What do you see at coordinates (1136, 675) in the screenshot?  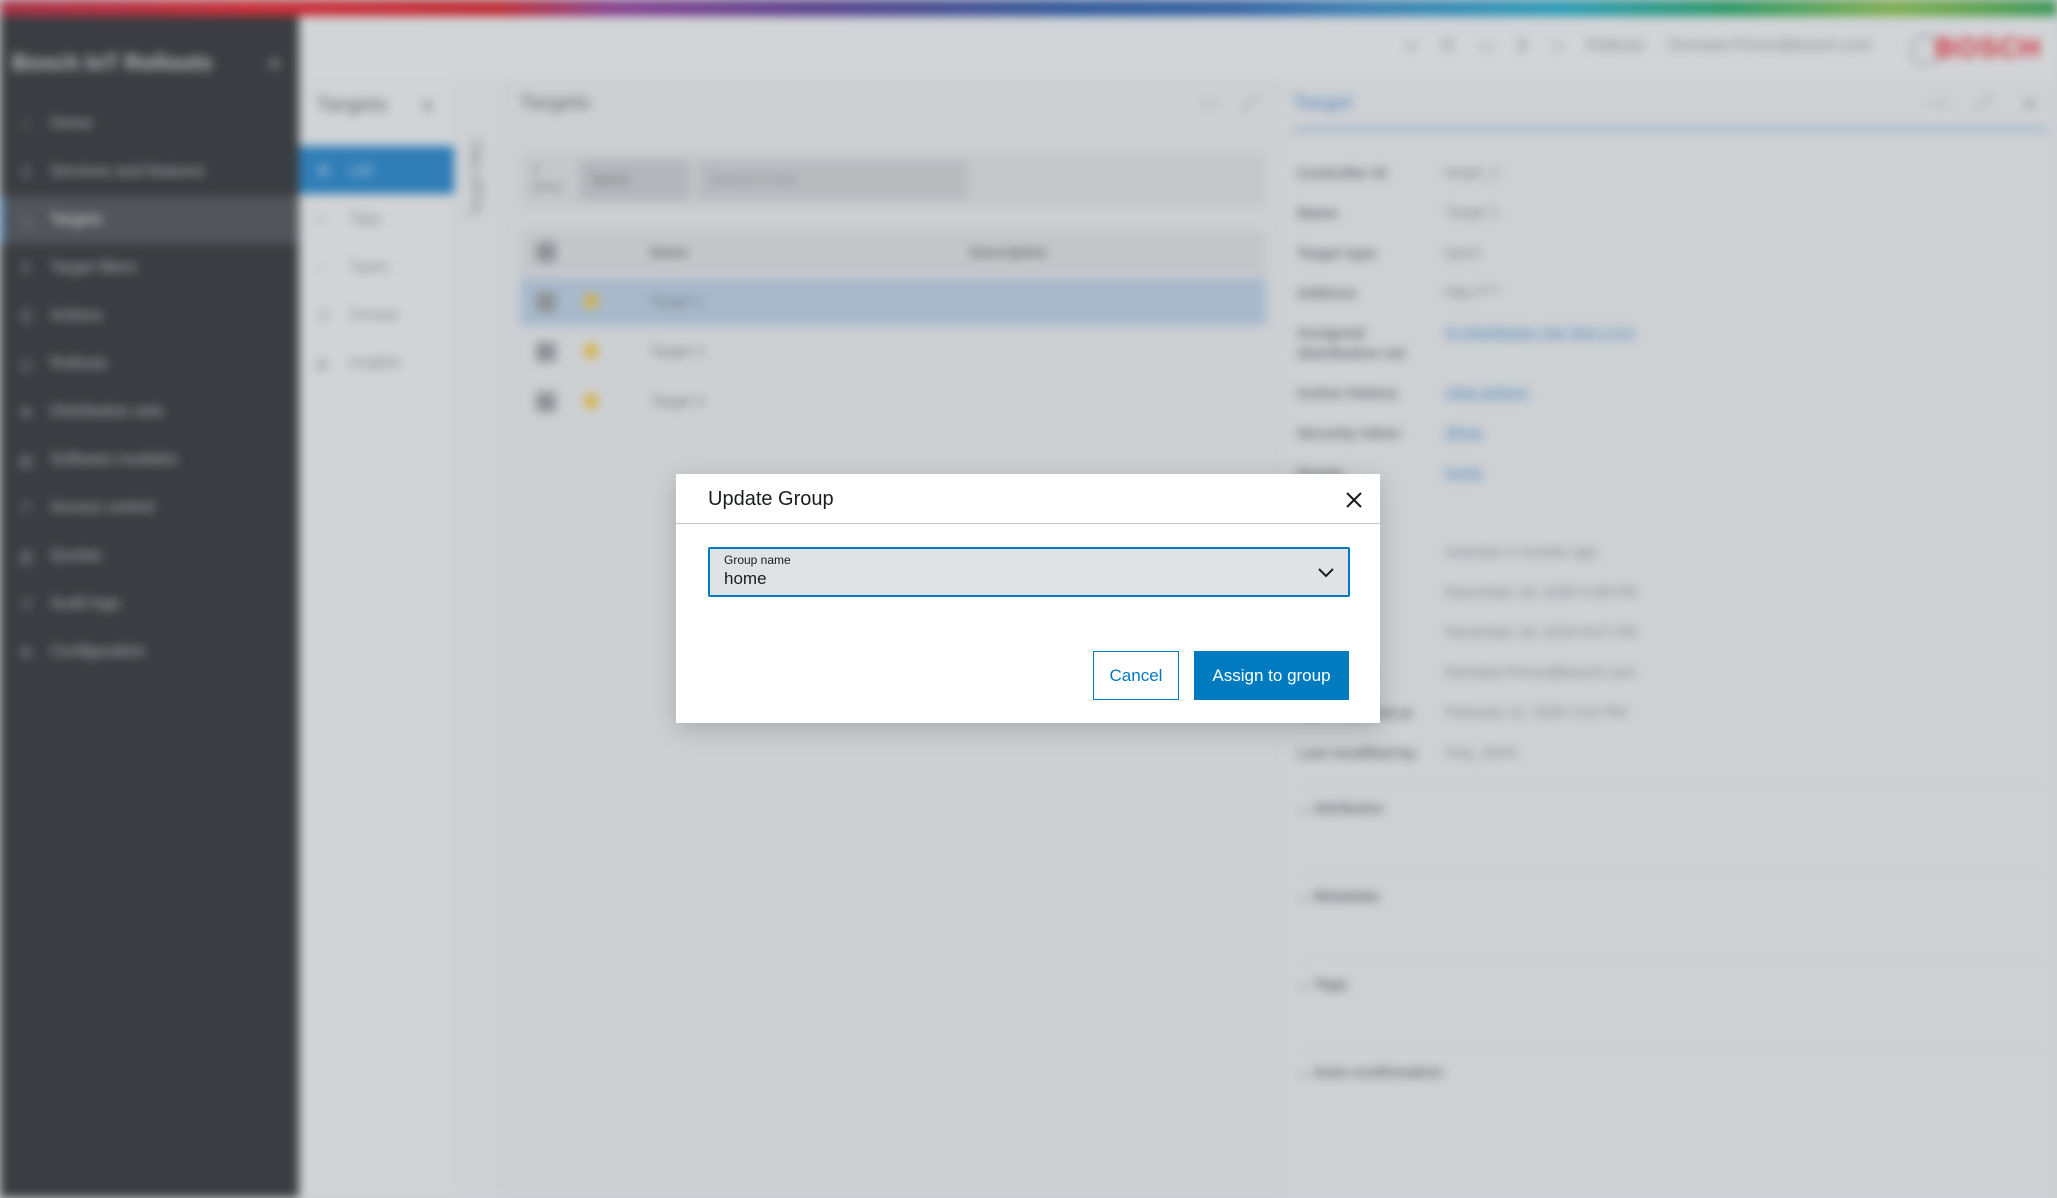 I see `cancel-button: Cancel` at bounding box center [1136, 675].